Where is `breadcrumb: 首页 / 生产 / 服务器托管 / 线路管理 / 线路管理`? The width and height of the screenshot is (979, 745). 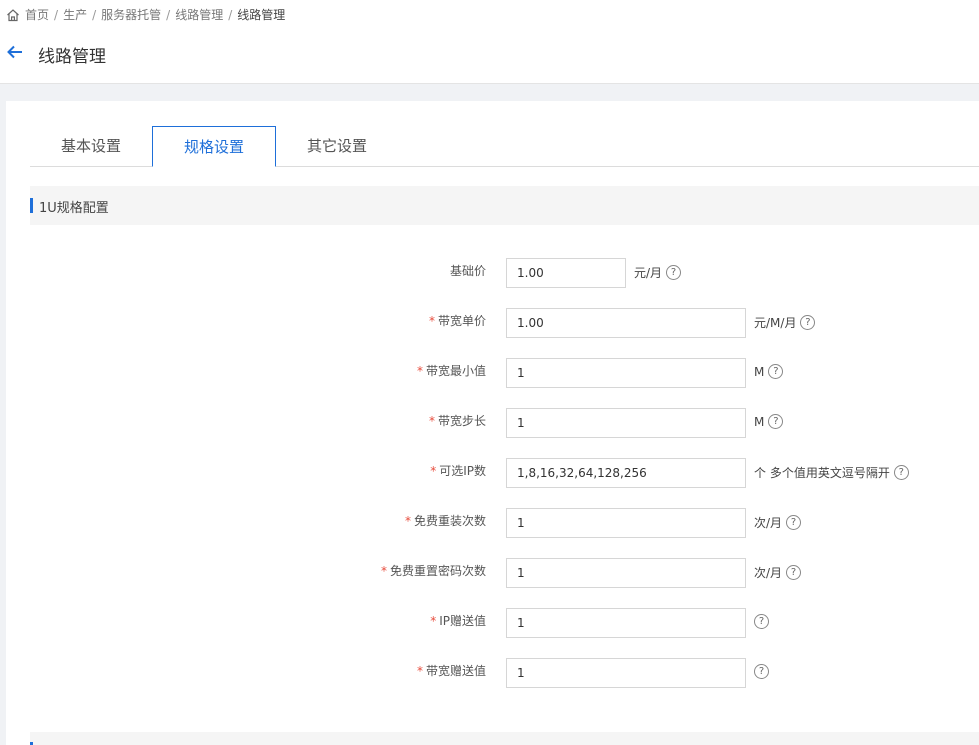 breadcrumb: 首页 / 生产 / 服务器托管 / 线路管理 / 线路管理 is located at coordinates (145, 14).